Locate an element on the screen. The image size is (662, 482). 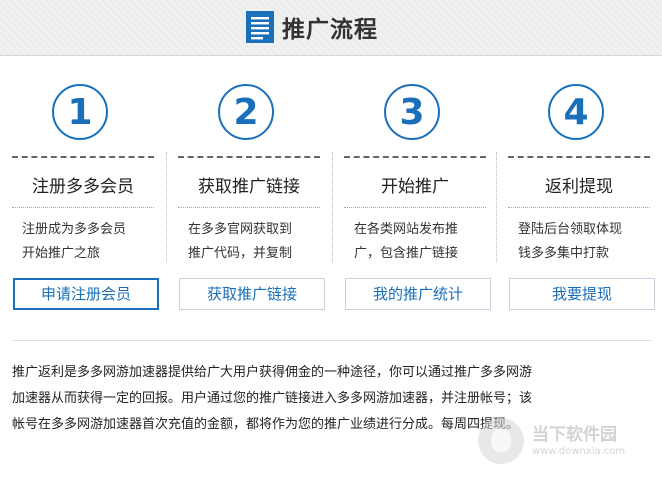
step-description: 登陆后台领取体现 钱多多集中打款 is located at coordinates (582, 242).